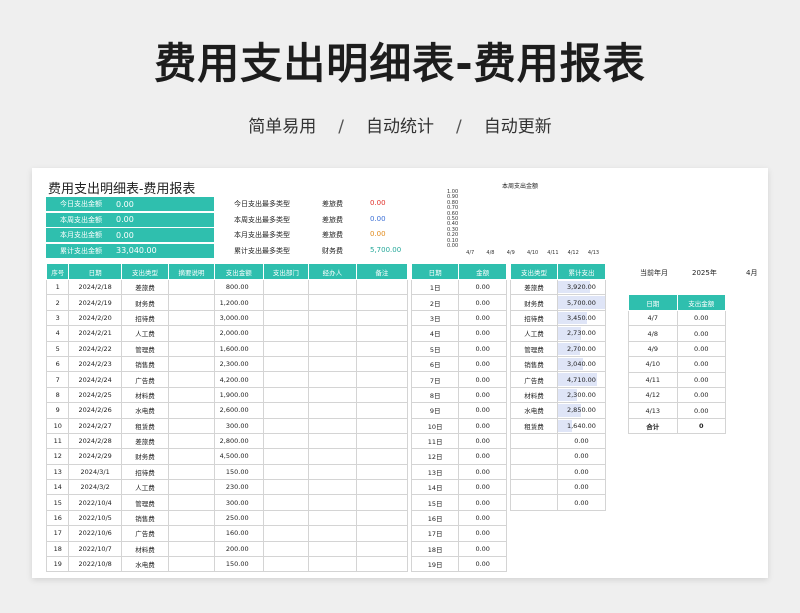 The height and width of the screenshot is (613, 800). Describe the element at coordinates (593, 253) in the screenshot. I see `x-tick-label: 4/13` at that location.